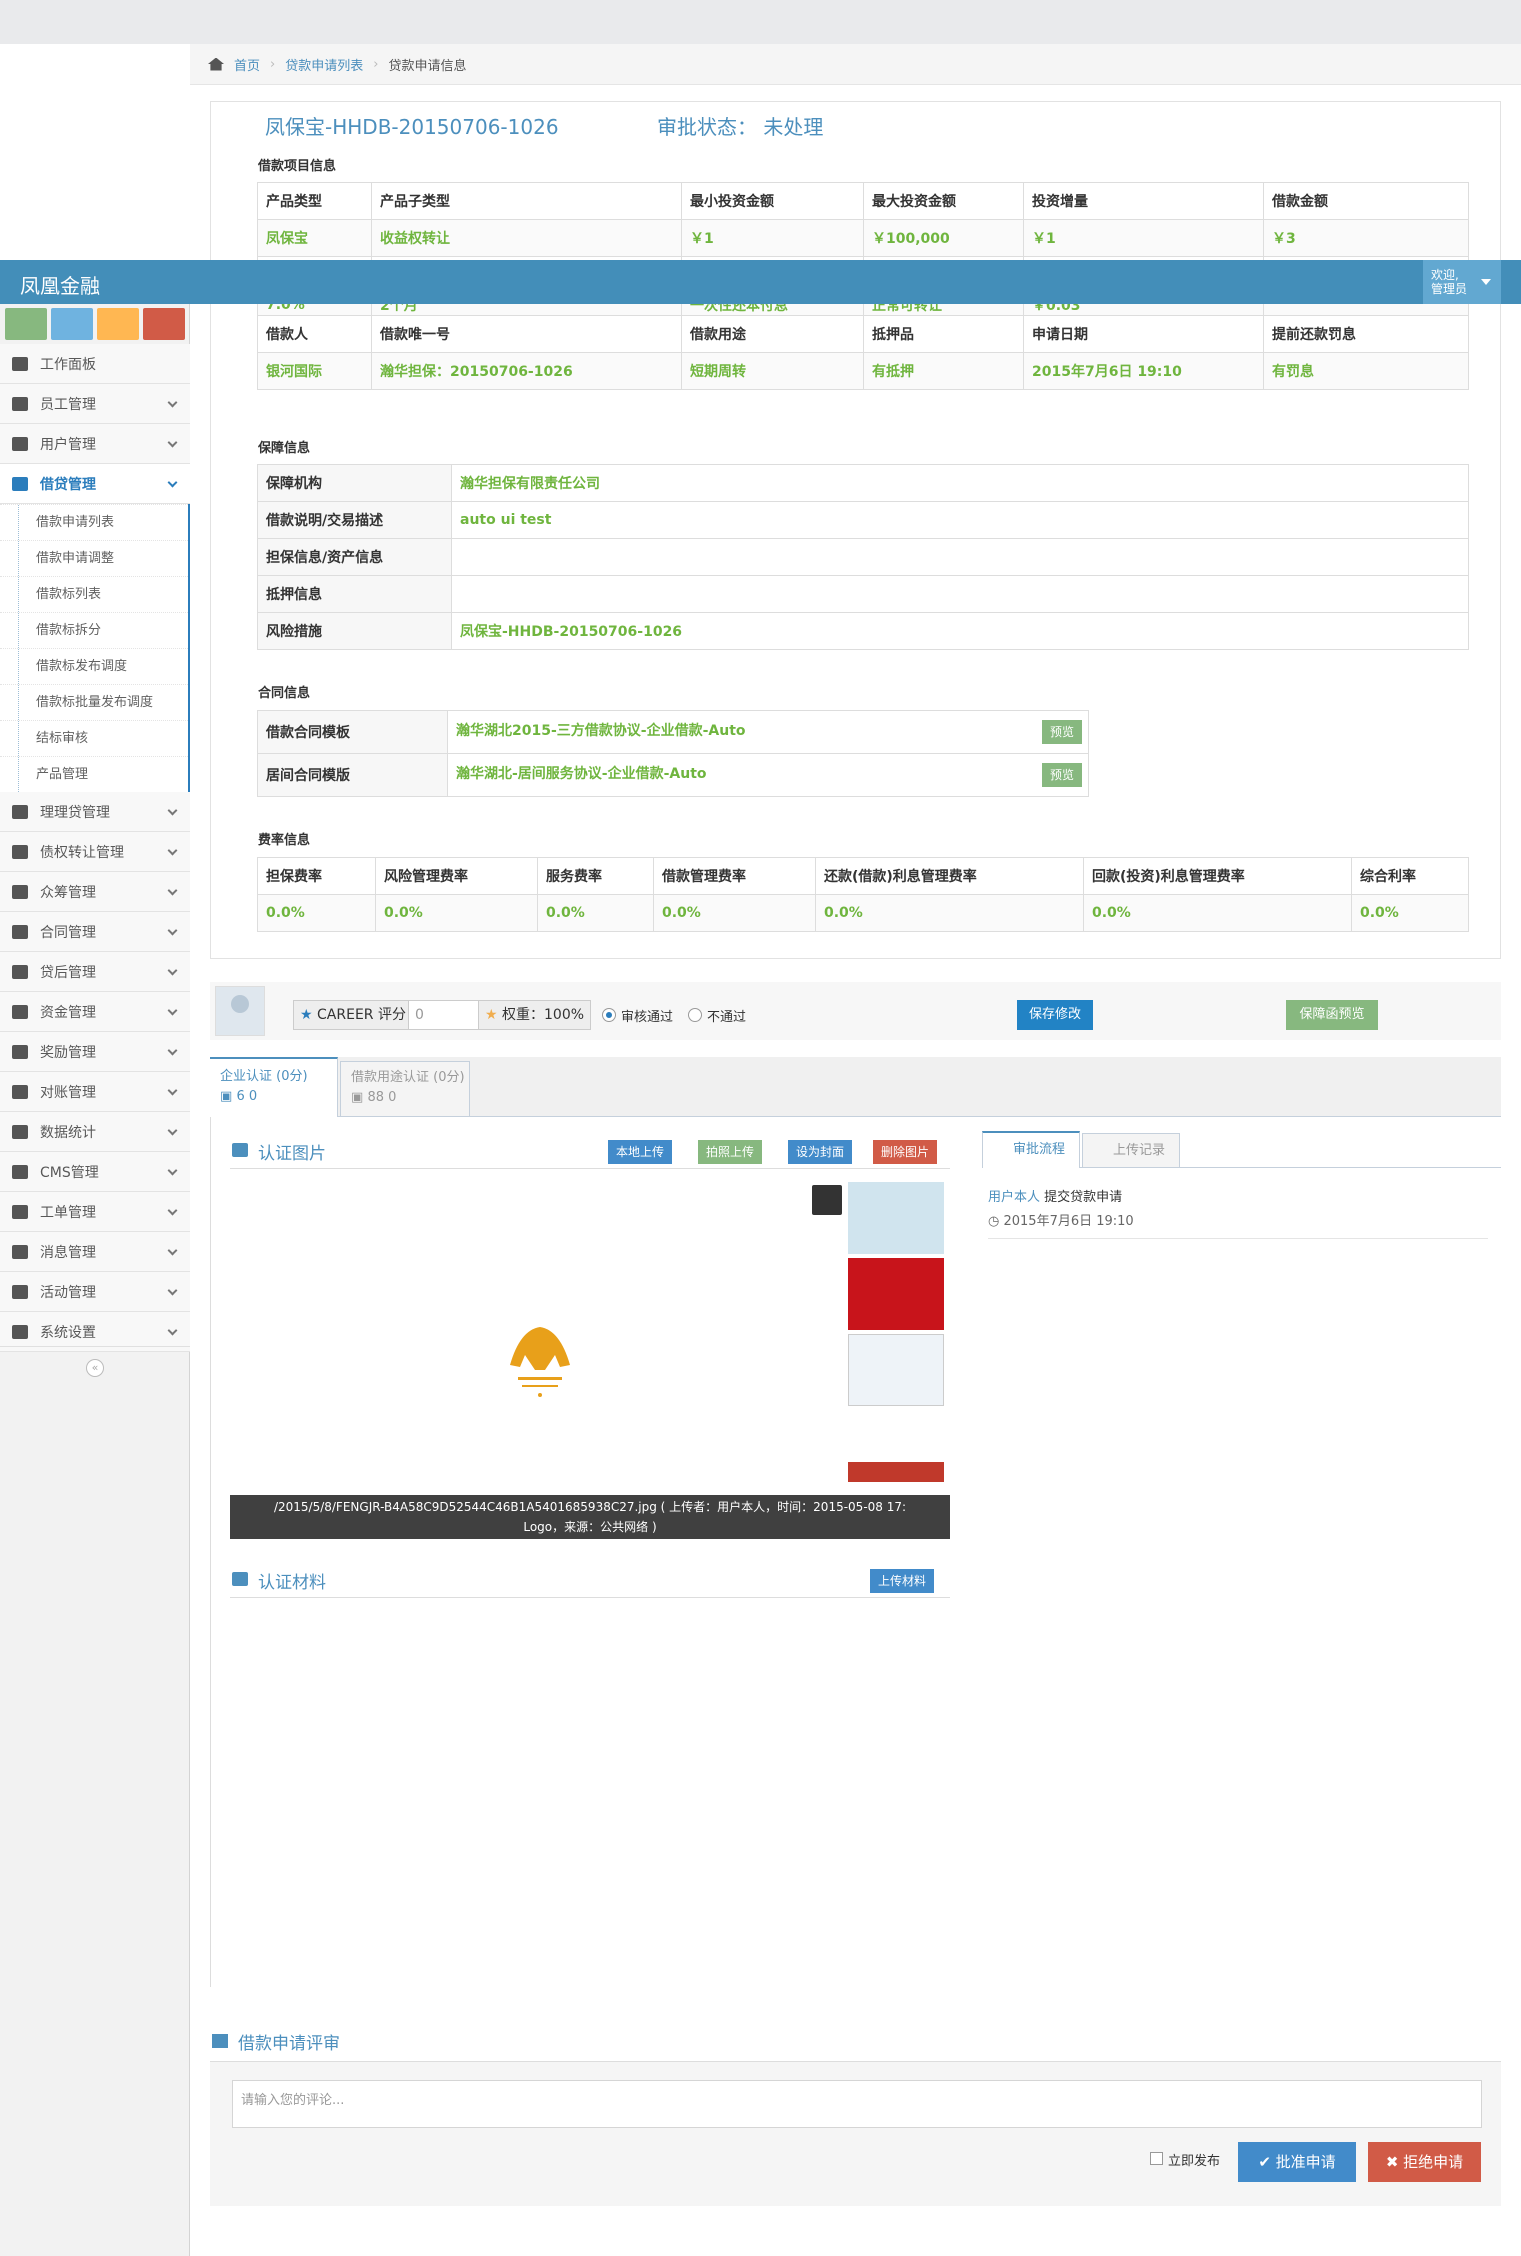  What do you see at coordinates (1424, 2162) in the screenshot?
I see `reject-button: ✖ 拒绝申请` at bounding box center [1424, 2162].